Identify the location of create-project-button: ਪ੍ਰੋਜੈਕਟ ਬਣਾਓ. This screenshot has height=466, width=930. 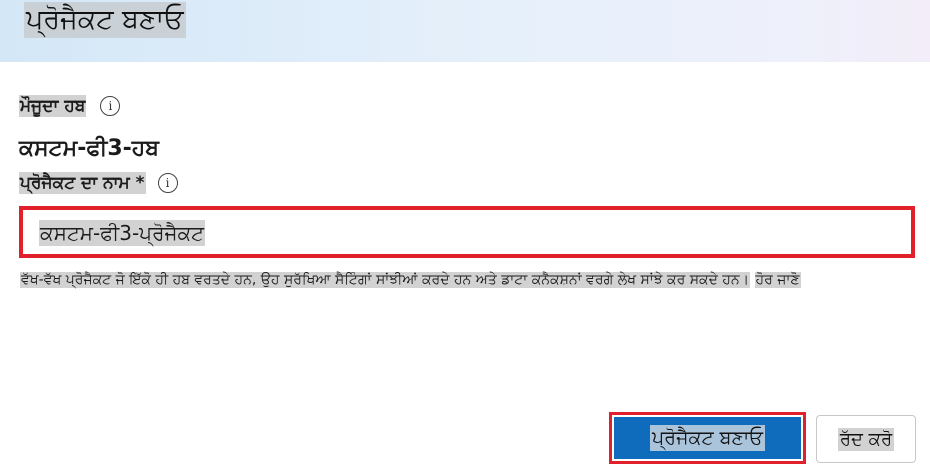
(707, 438).